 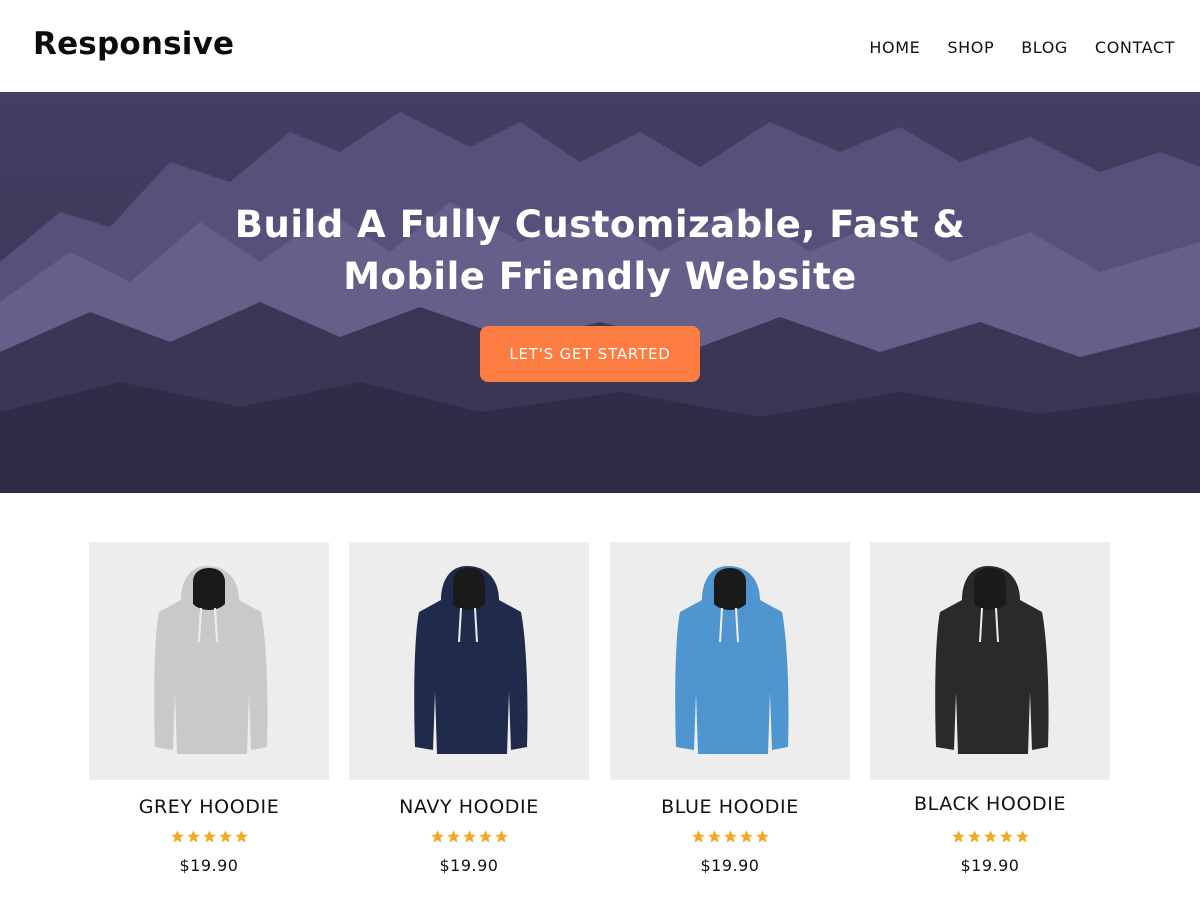 I want to click on site-logo: Responsive, so click(x=133, y=44).